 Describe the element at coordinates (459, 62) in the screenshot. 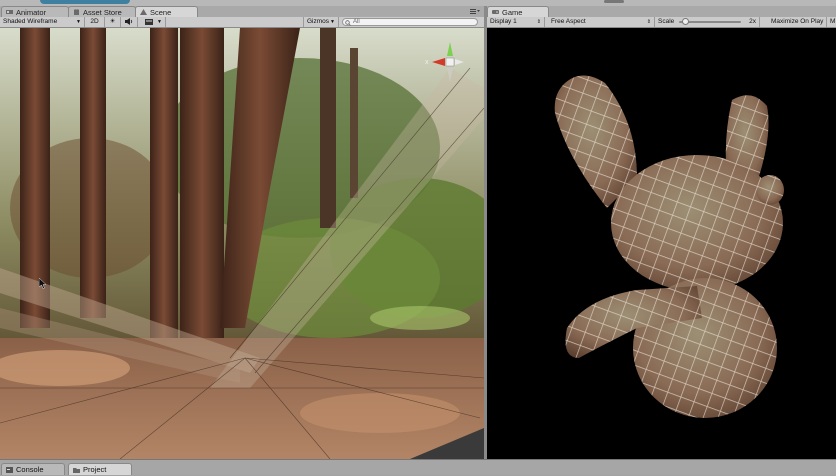

I see `gizmo-neg-x-axis-icon` at that location.